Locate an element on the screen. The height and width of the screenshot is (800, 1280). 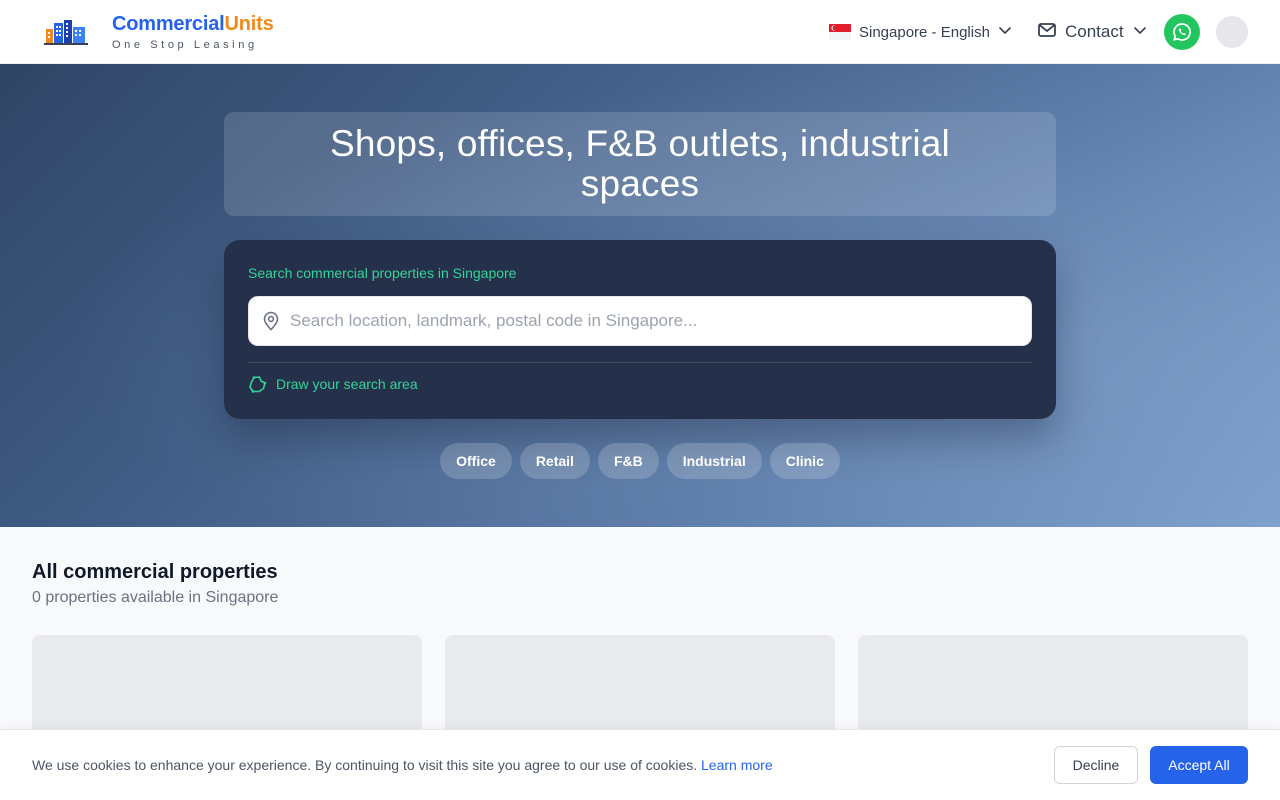
singapore-flag-icon is located at coordinates (840, 32).